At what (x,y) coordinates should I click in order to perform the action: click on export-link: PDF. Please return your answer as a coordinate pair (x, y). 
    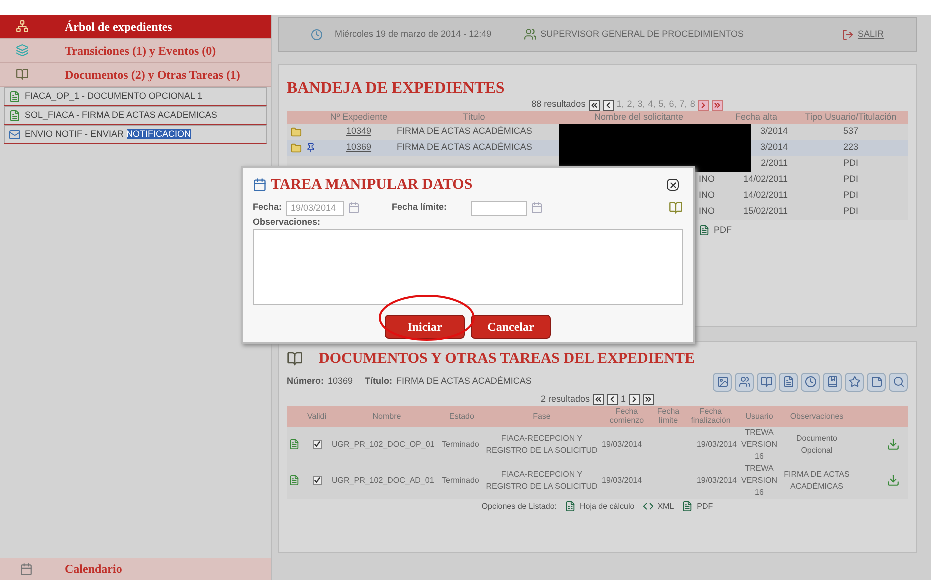
    Looking at the image, I should click on (705, 506).